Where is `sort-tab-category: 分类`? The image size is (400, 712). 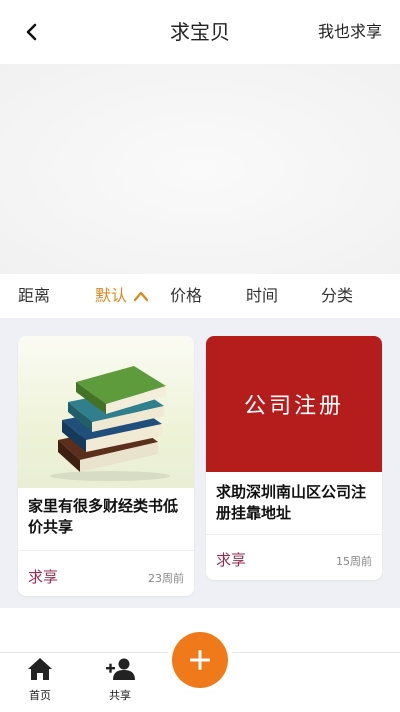 sort-tab-category: 分类 is located at coordinates (337, 296).